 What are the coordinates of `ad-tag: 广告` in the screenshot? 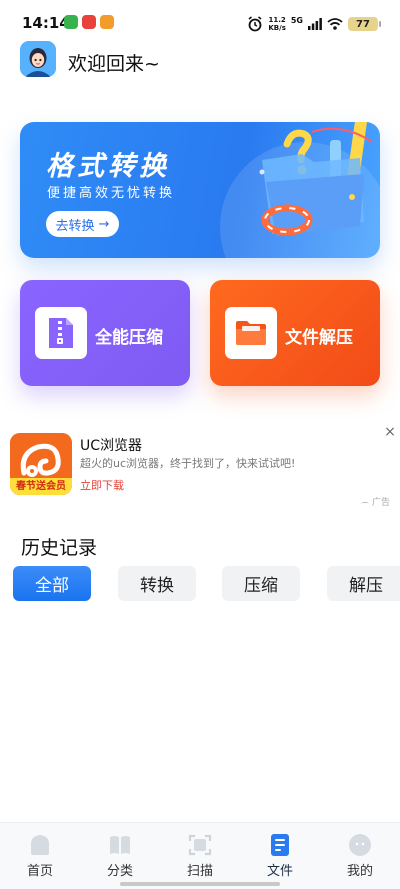 It's located at (375, 501).